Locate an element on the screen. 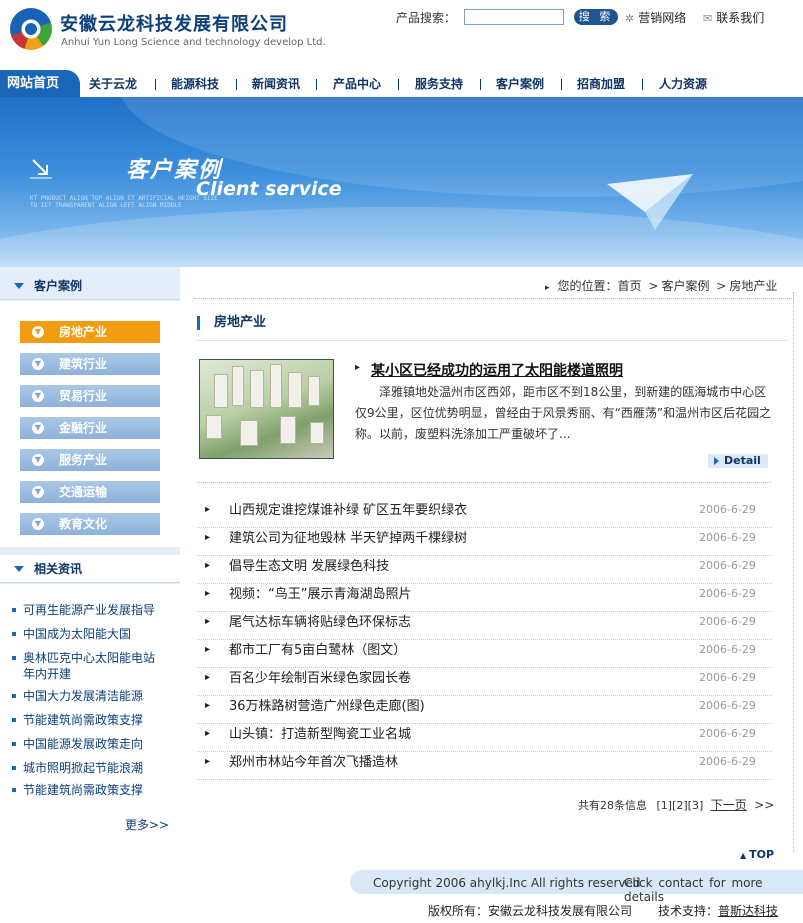  category-finance: ▼ 金融行业 is located at coordinates (90, 428).